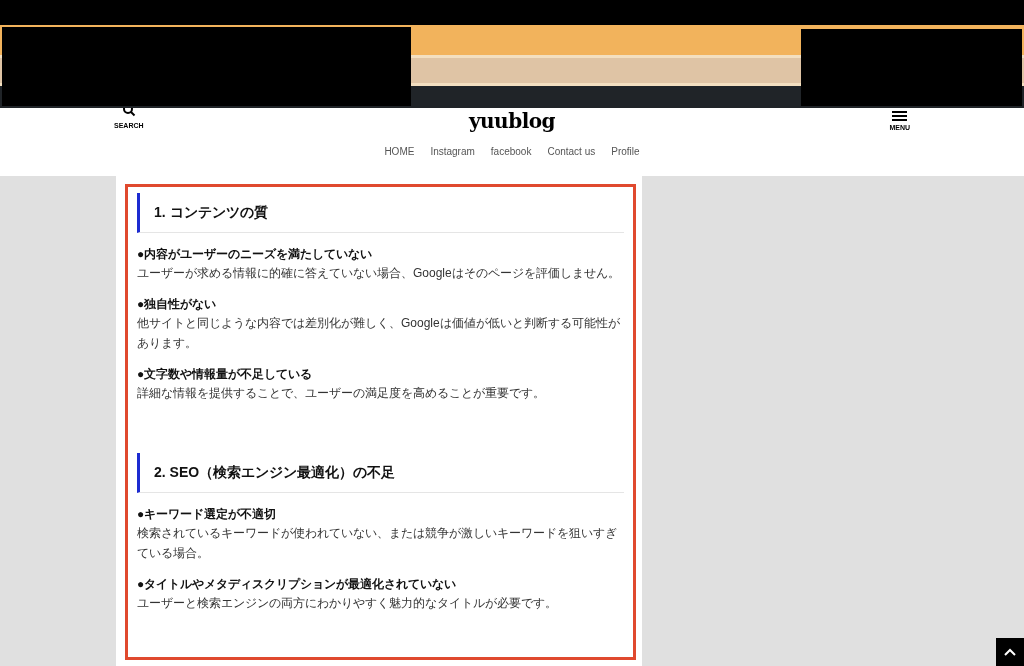 This screenshot has height=666, width=1024. I want to click on point-text: 検索されているキーワードが使われていない、または競争が激しいキーワードを狙いすぎている場合。, so click(377, 543).